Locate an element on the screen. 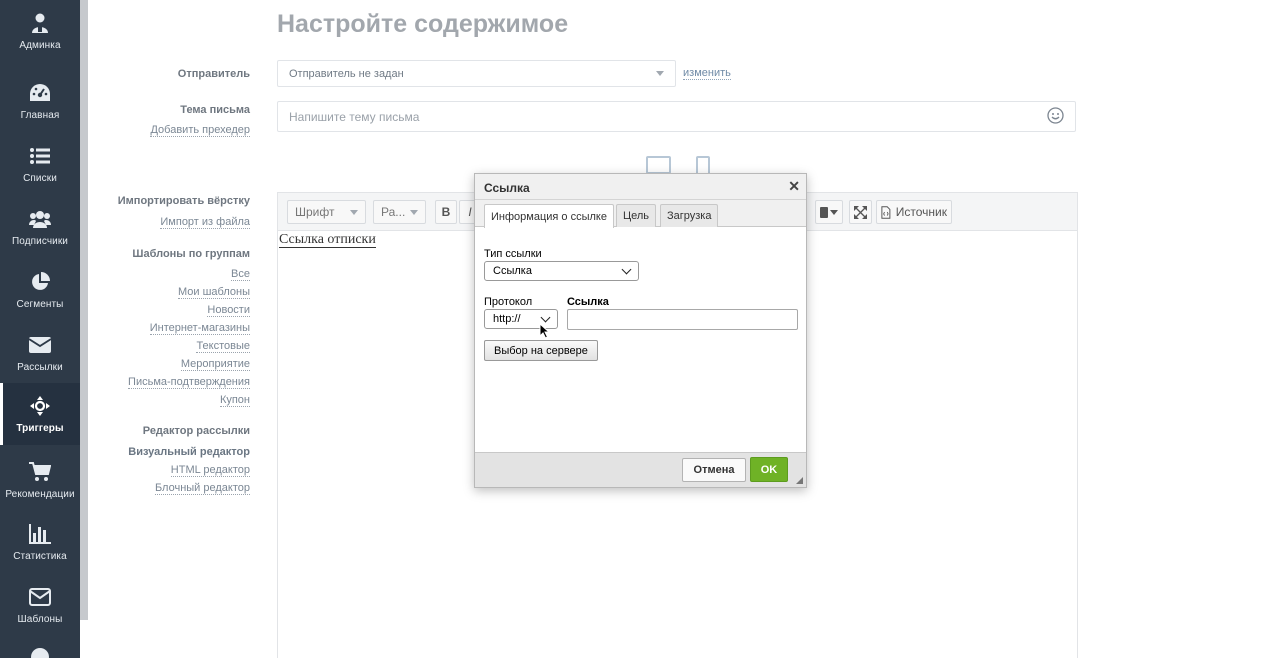 Image resolution: width=1280 pixels, height=658 pixels. sidebar-item-dashboard: Главная is located at coordinates (40, 101).